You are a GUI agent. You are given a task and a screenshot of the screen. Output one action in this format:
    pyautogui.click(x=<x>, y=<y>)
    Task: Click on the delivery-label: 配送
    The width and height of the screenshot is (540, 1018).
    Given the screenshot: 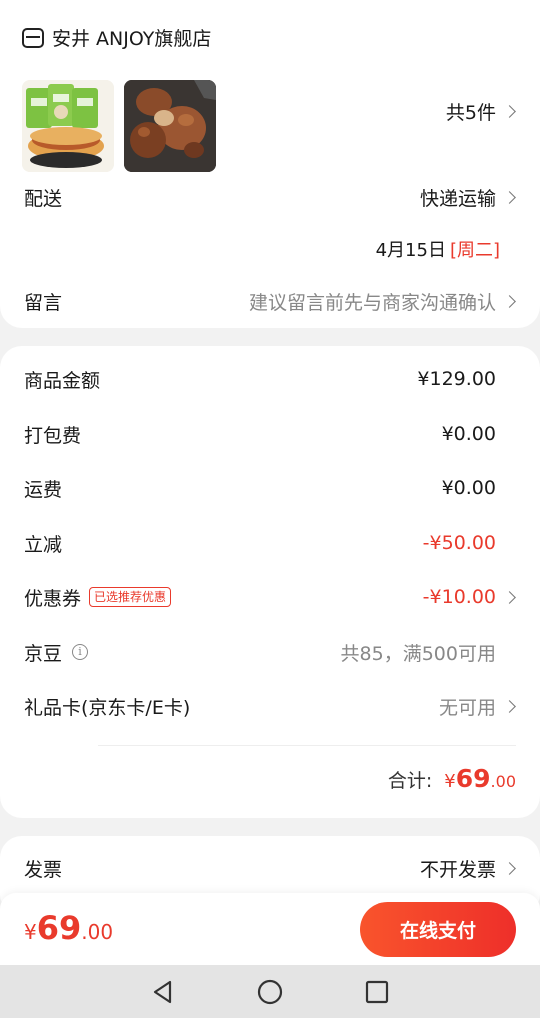 What is the action you would take?
    pyautogui.click(x=43, y=198)
    